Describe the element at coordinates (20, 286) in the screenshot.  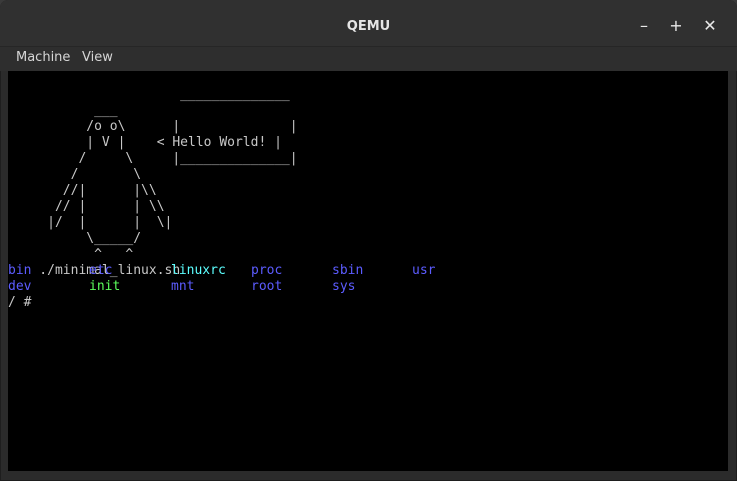
I see `ls-entry-dev: dev` at that location.